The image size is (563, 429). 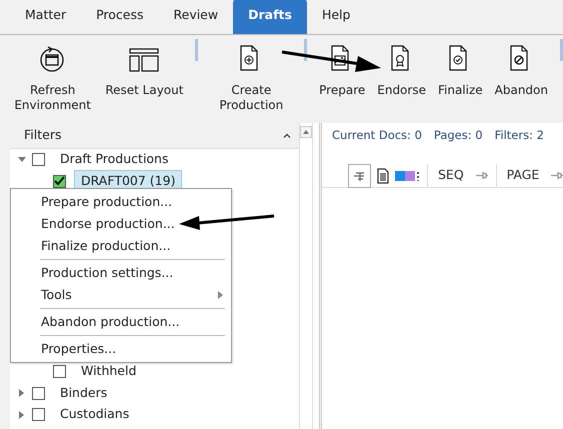 I want to click on toolbar-button: Endorse, so click(x=401, y=80).